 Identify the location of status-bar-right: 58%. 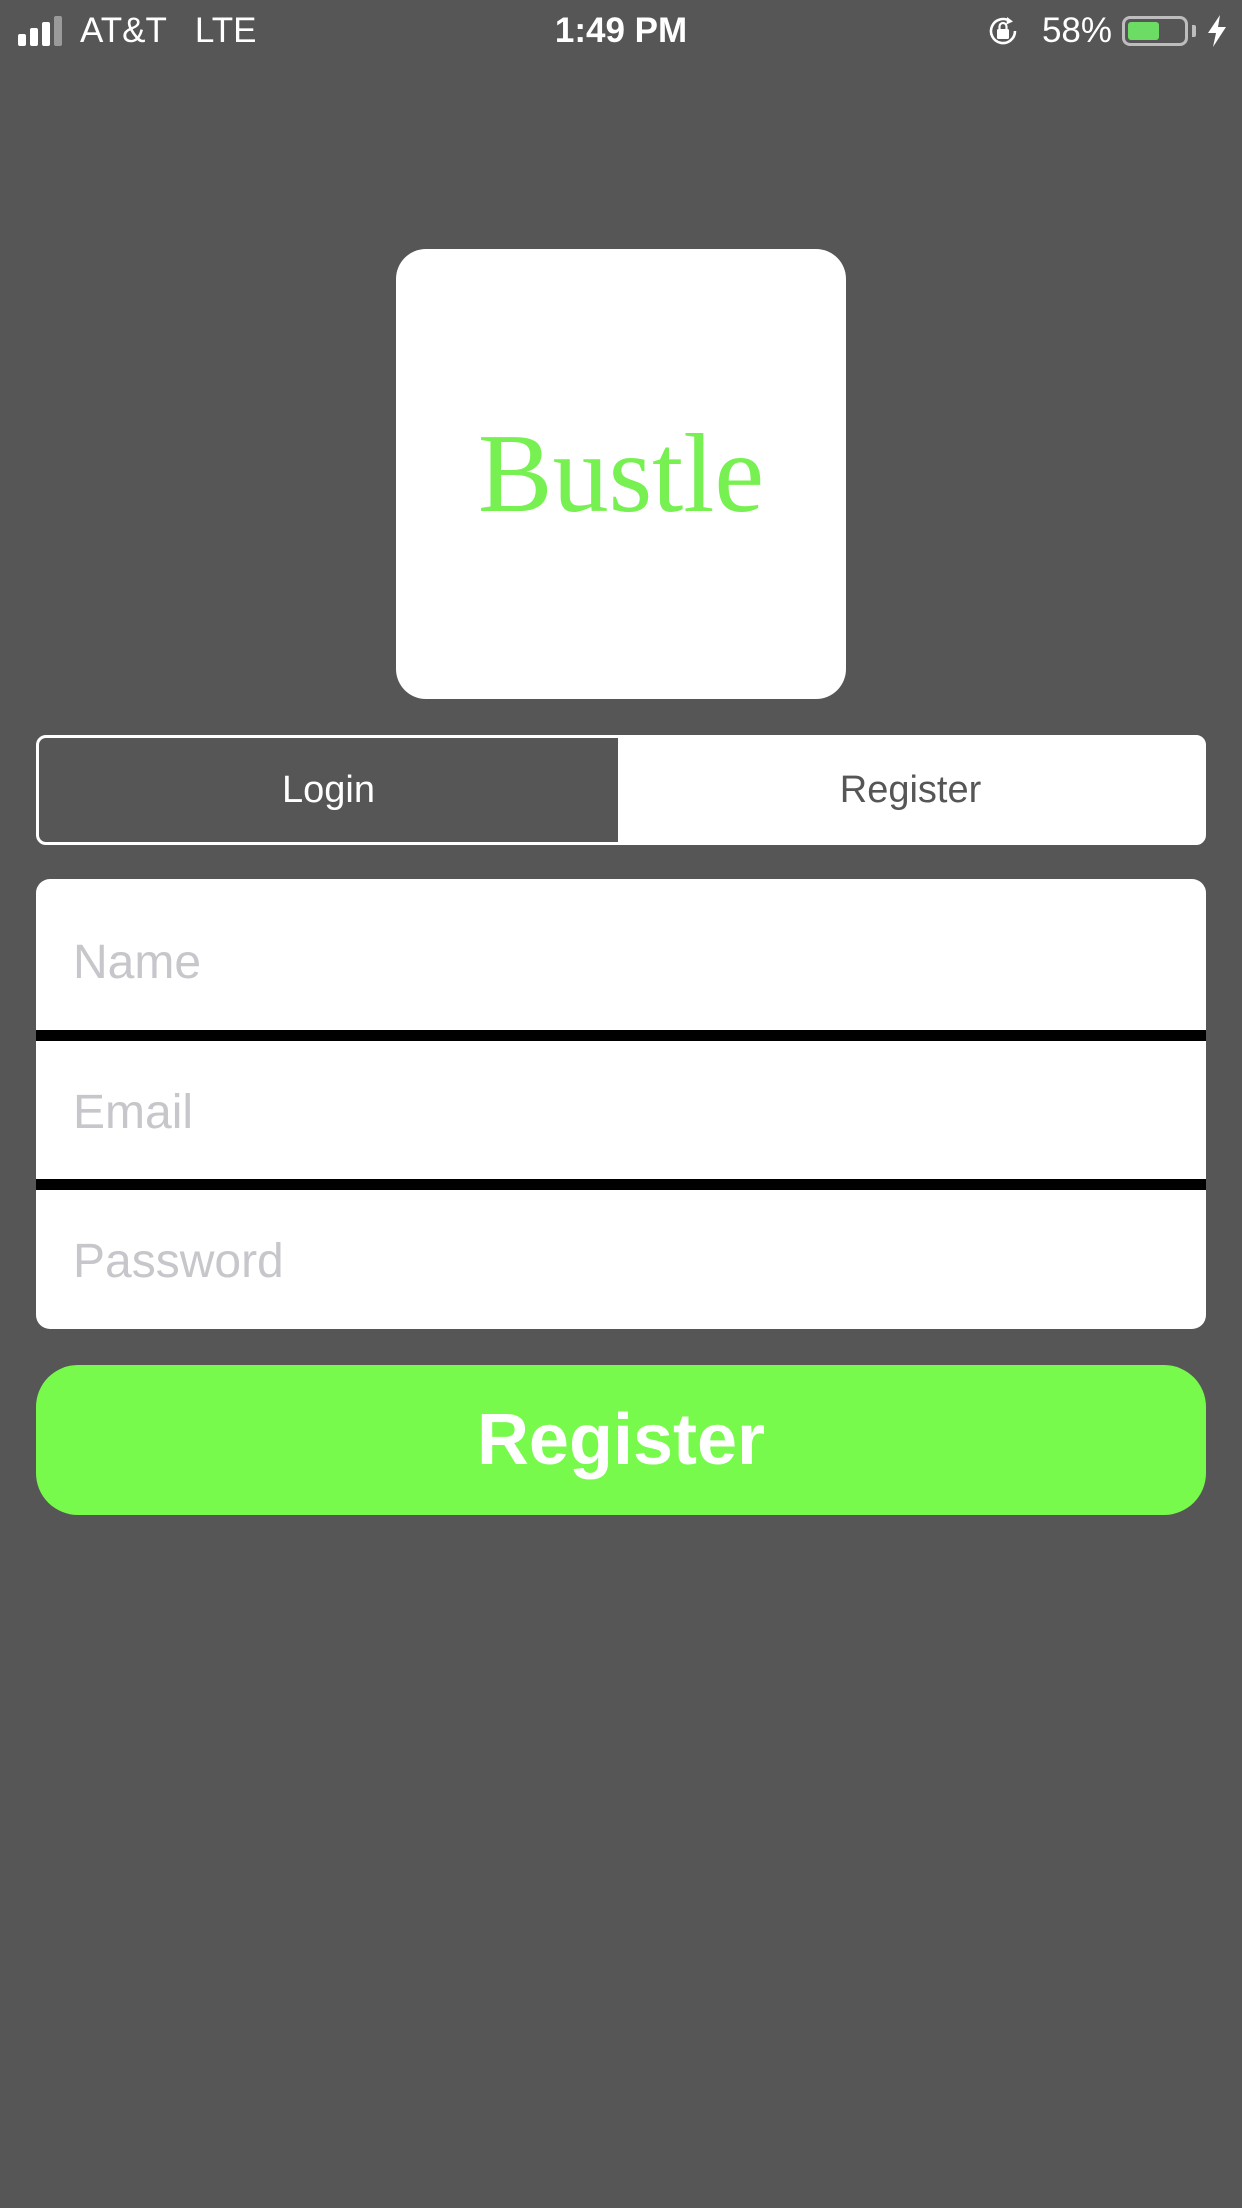
(1107, 31).